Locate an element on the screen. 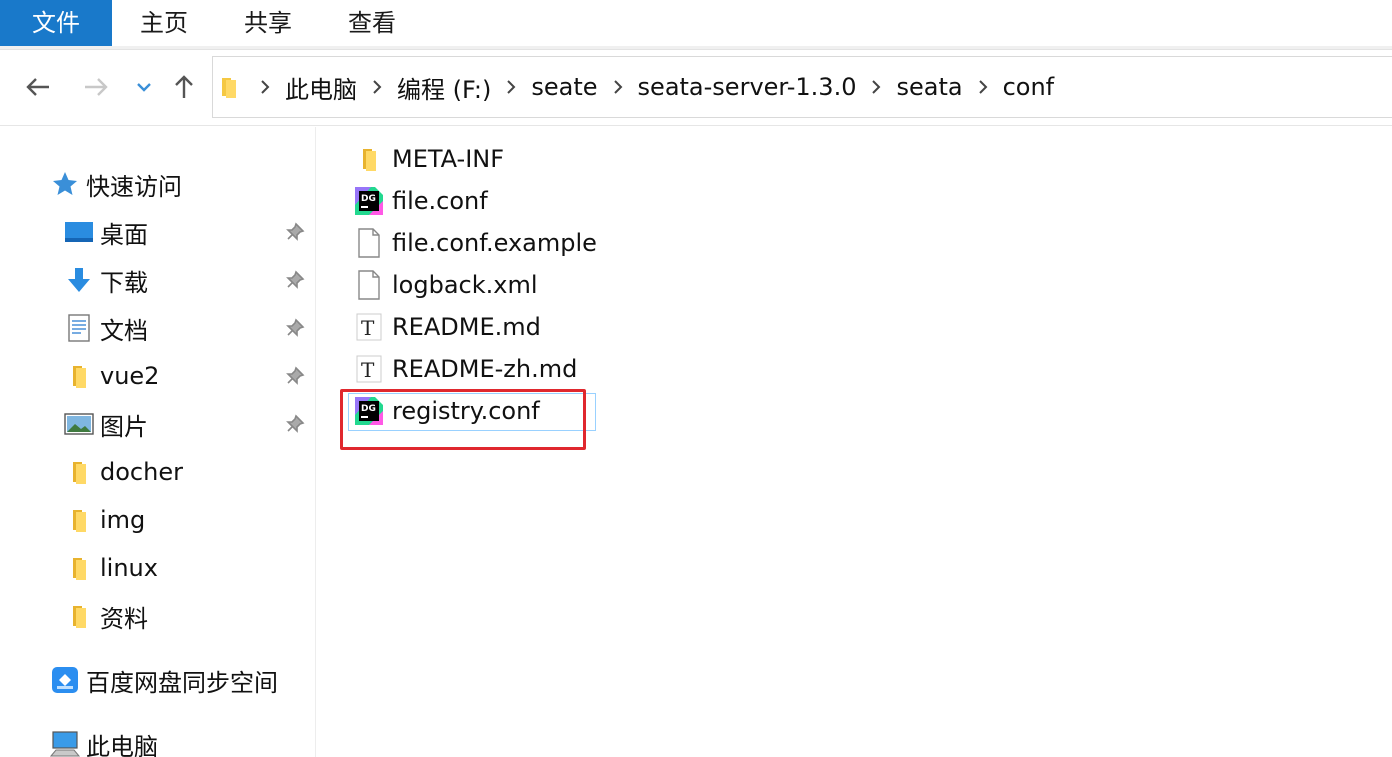  nav-this-pc: 此电脑 is located at coordinates (104, 740).